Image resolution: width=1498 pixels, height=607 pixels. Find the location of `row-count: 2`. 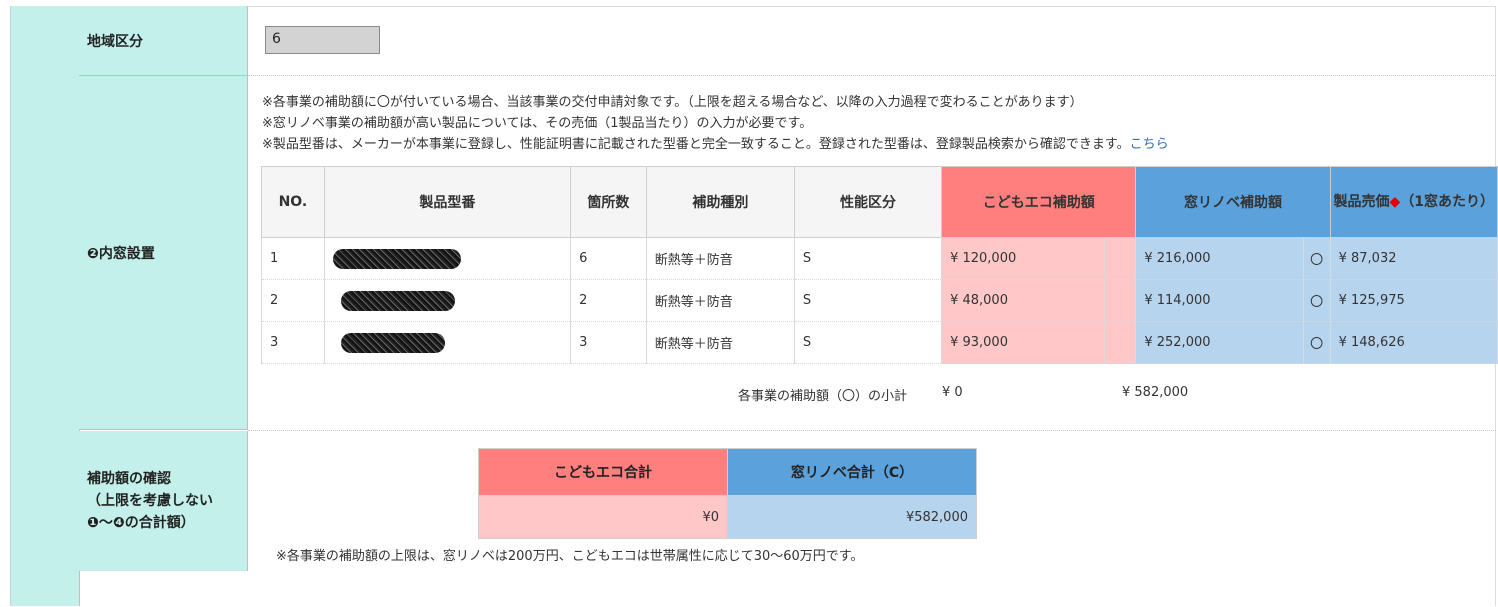

row-count: 2 is located at coordinates (608, 300).